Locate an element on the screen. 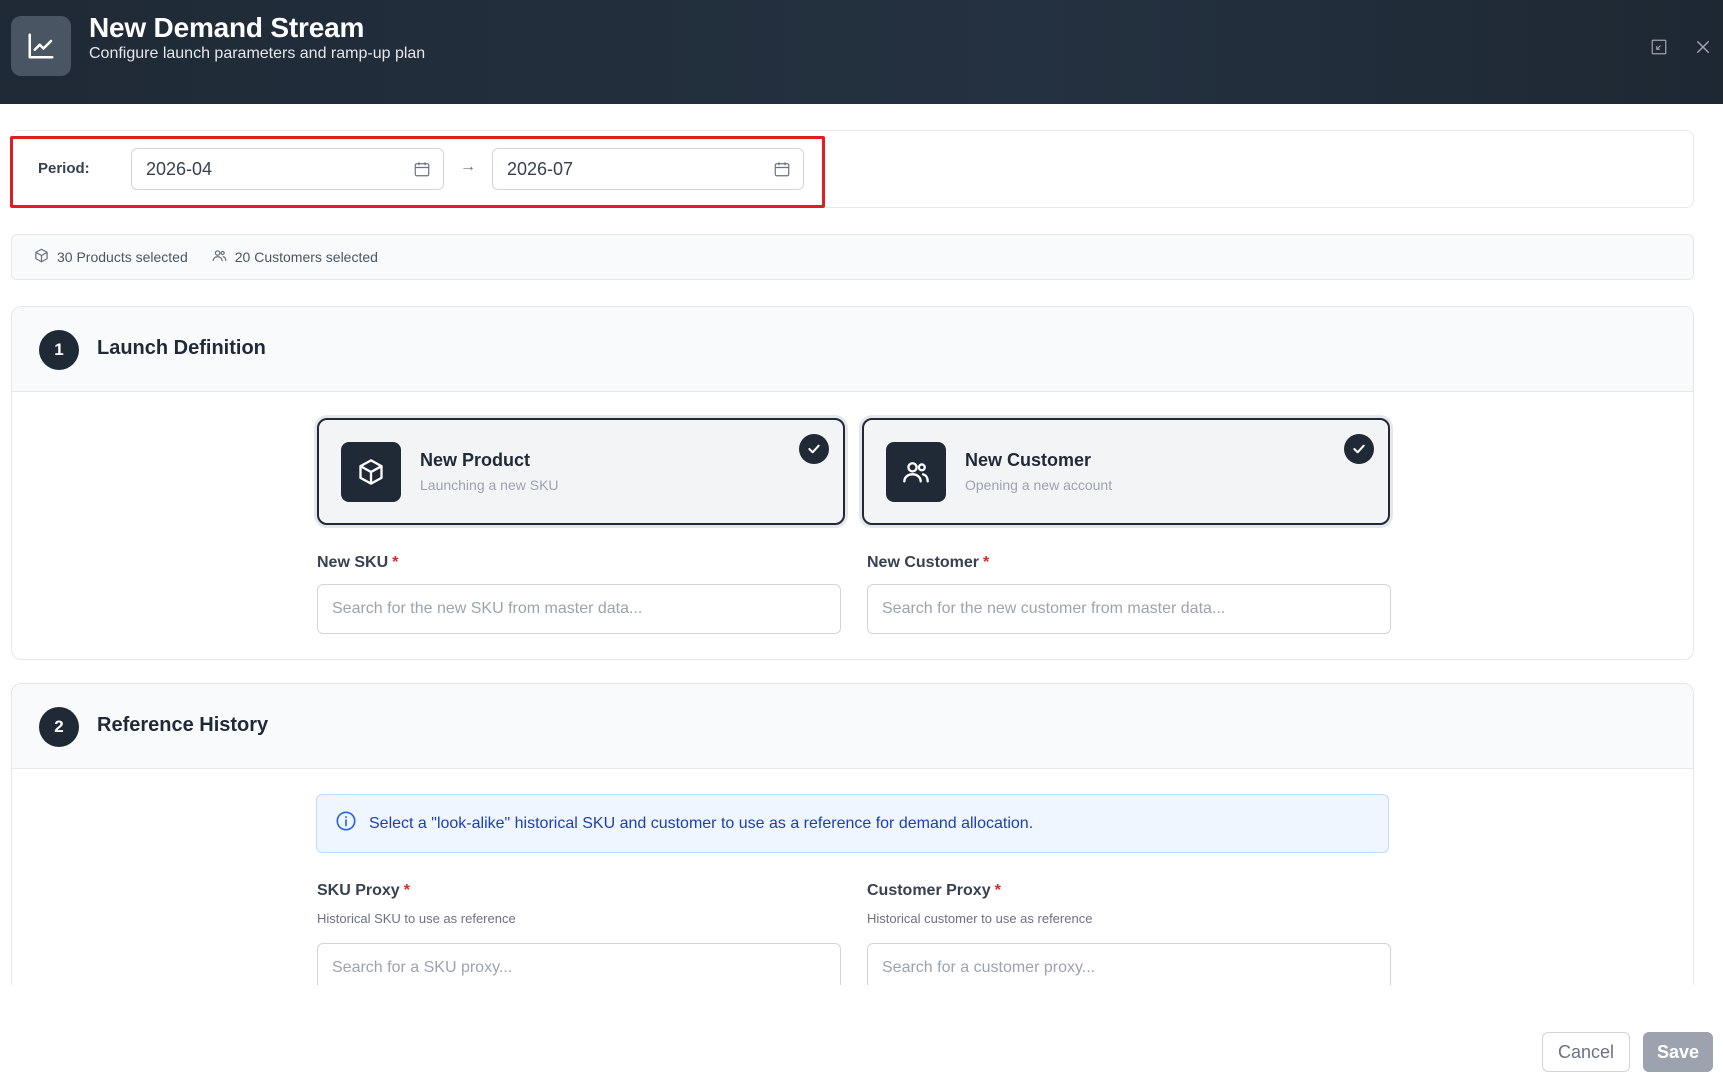 The height and width of the screenshot is (1078, 1723). new-customer-option: New Customer Opening a new account is located at coordinates (1126, 471).